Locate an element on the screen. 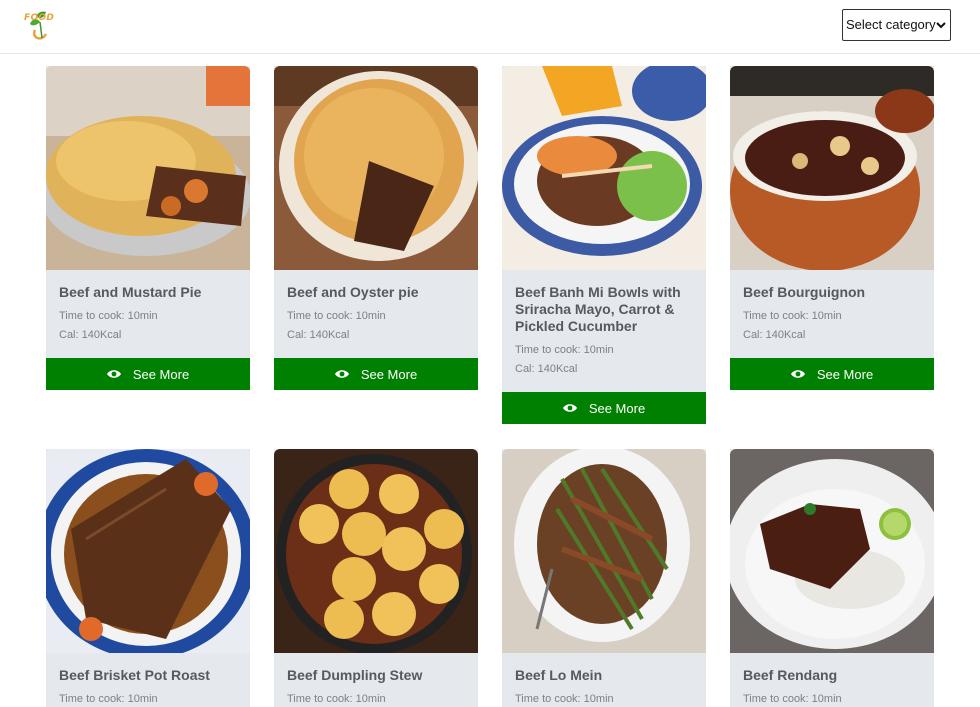 This screenshot has height=707, width=980. logo-text: FOOD is located at coordinates (39, 18).